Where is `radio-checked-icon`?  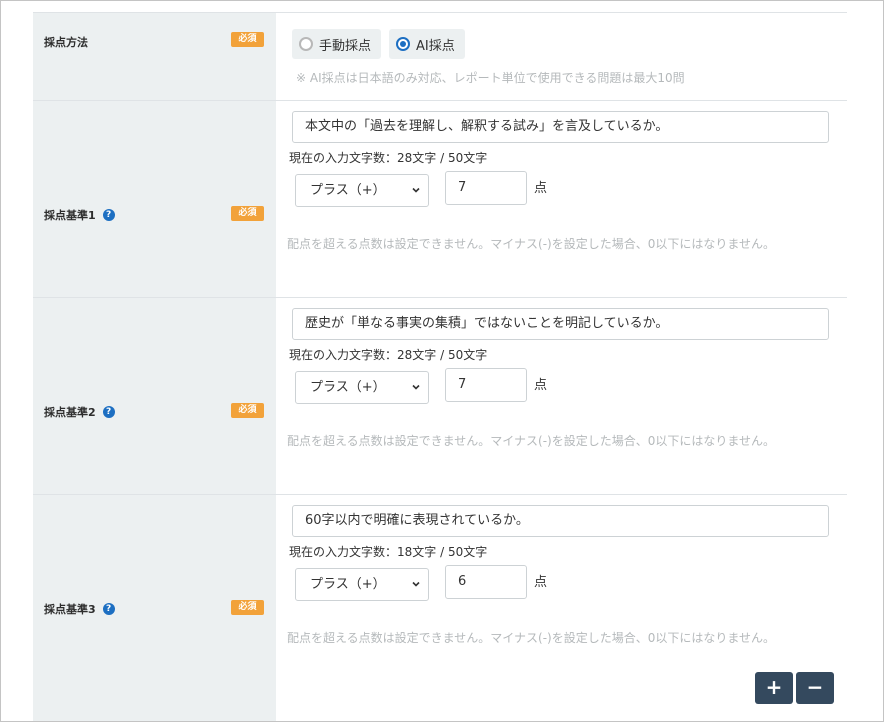 radio-checked-icon is located at coordinates (403, 44).